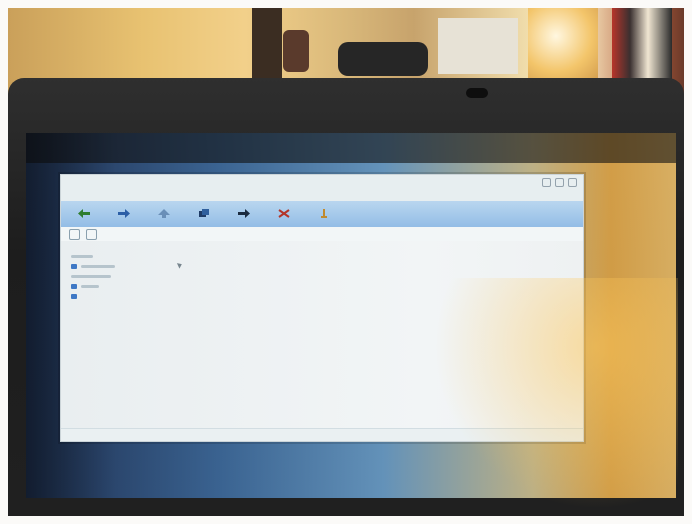  I want to click on toolbar-move-button, so click(244, 214).